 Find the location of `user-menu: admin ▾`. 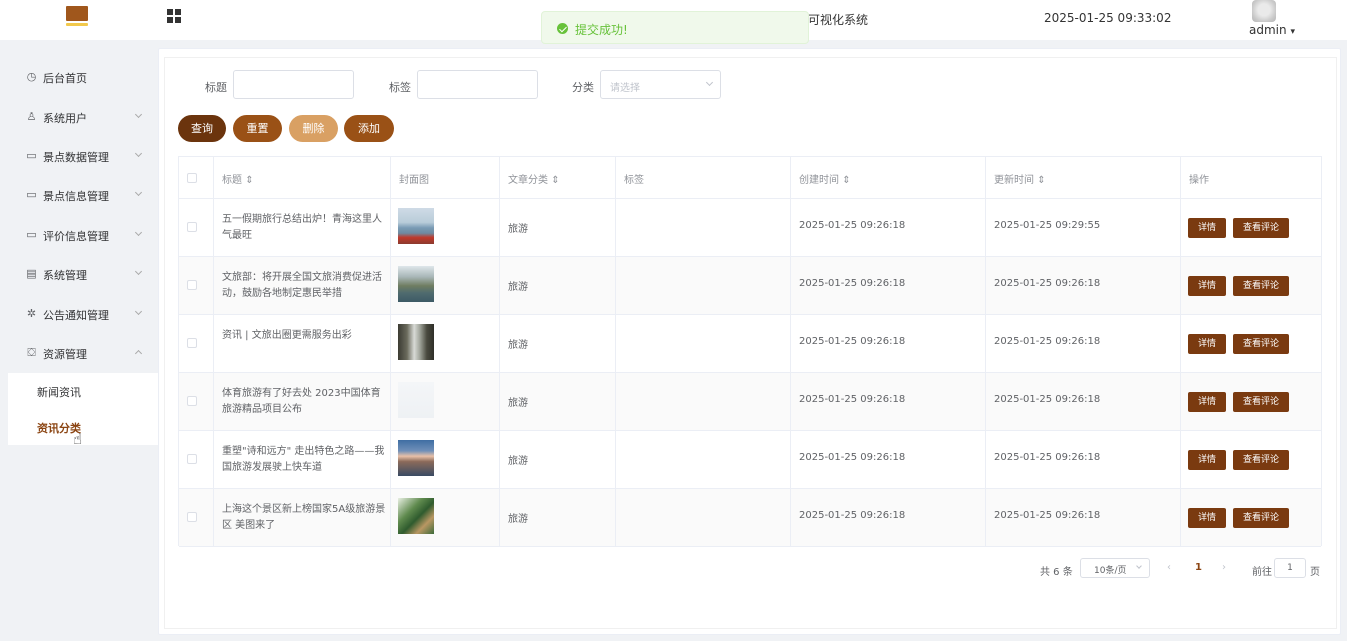

user-menu: admin ▾ is located at coordinates (1272, 30).